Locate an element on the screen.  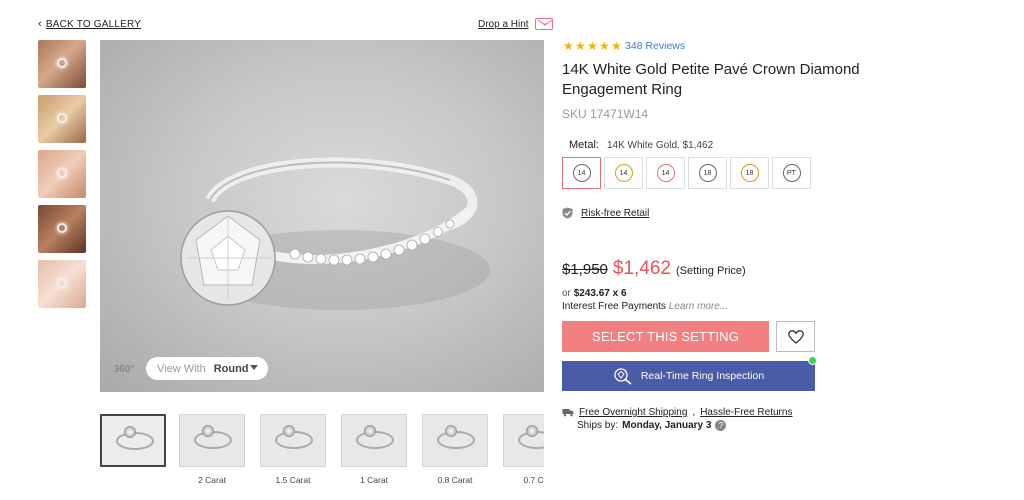
metal-option-14k-yellow: 14 is located at coordinates (623, 173).